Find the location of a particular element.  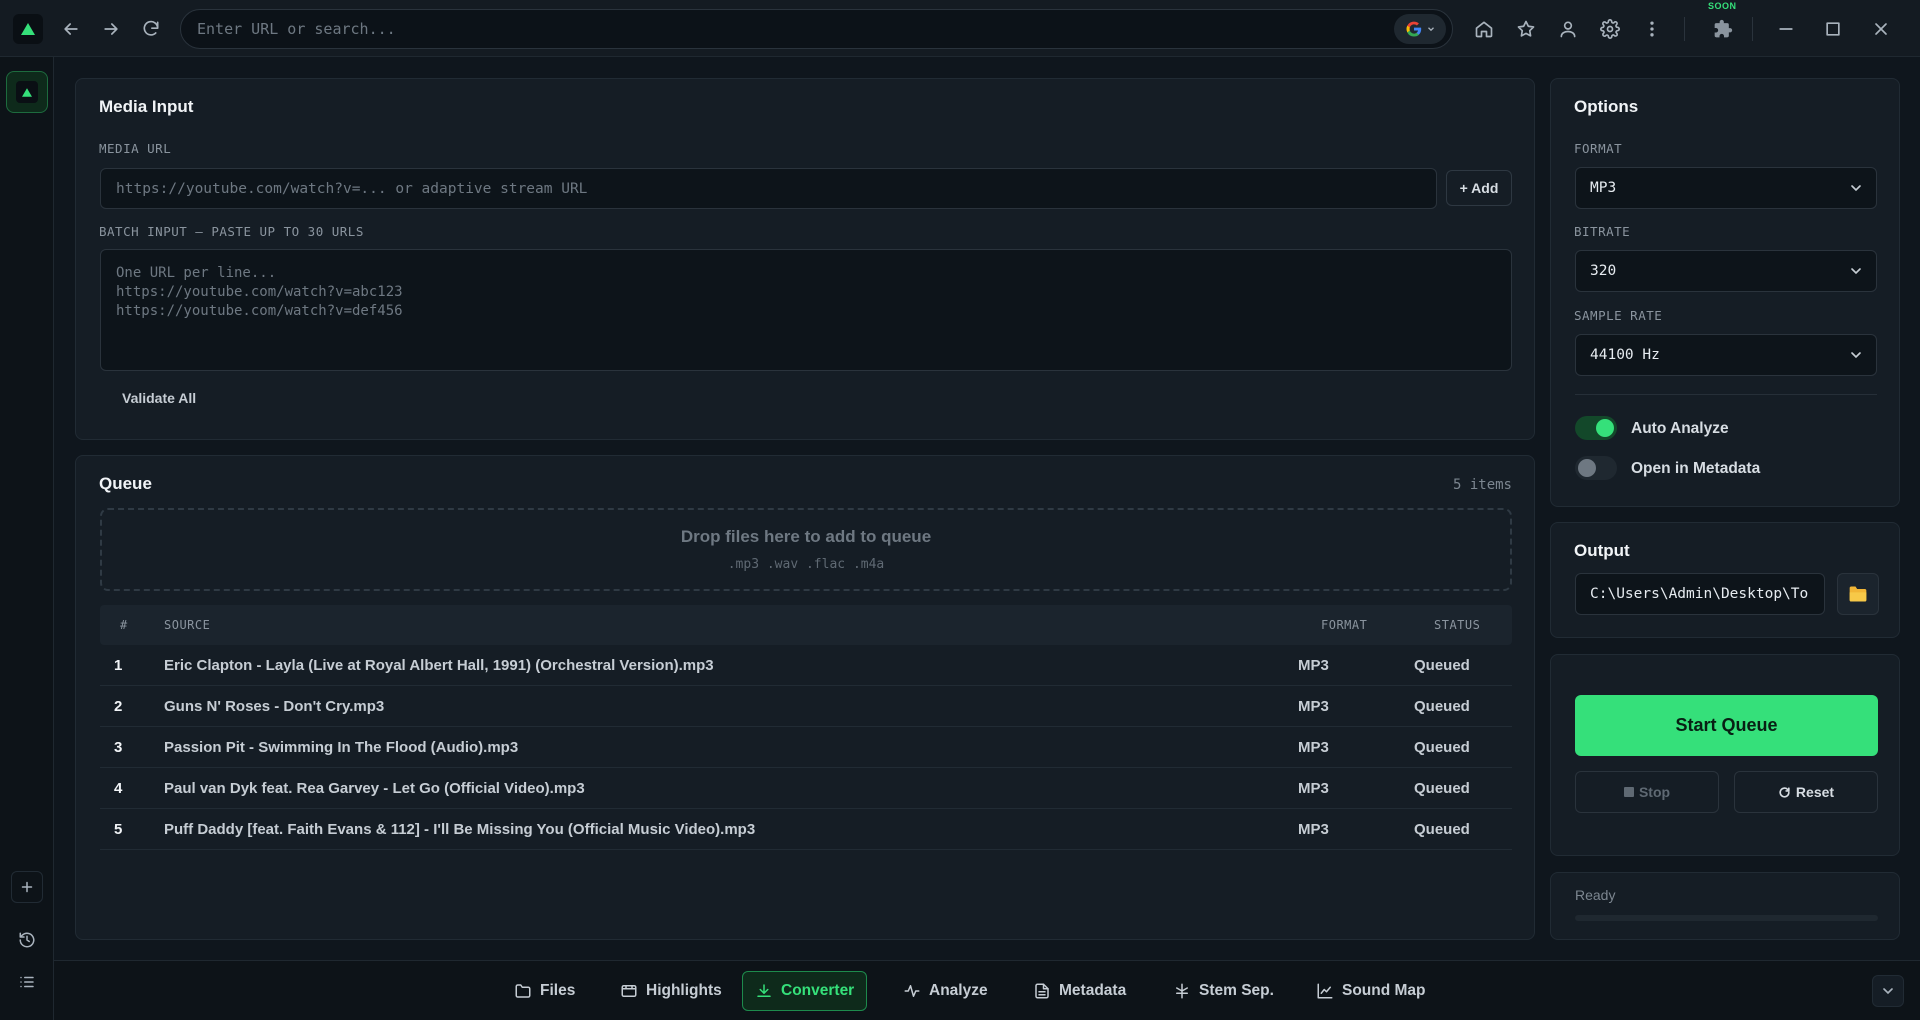

nav-tab-stem-separation: Stem Sep. is located at coordinates (1223, 991).